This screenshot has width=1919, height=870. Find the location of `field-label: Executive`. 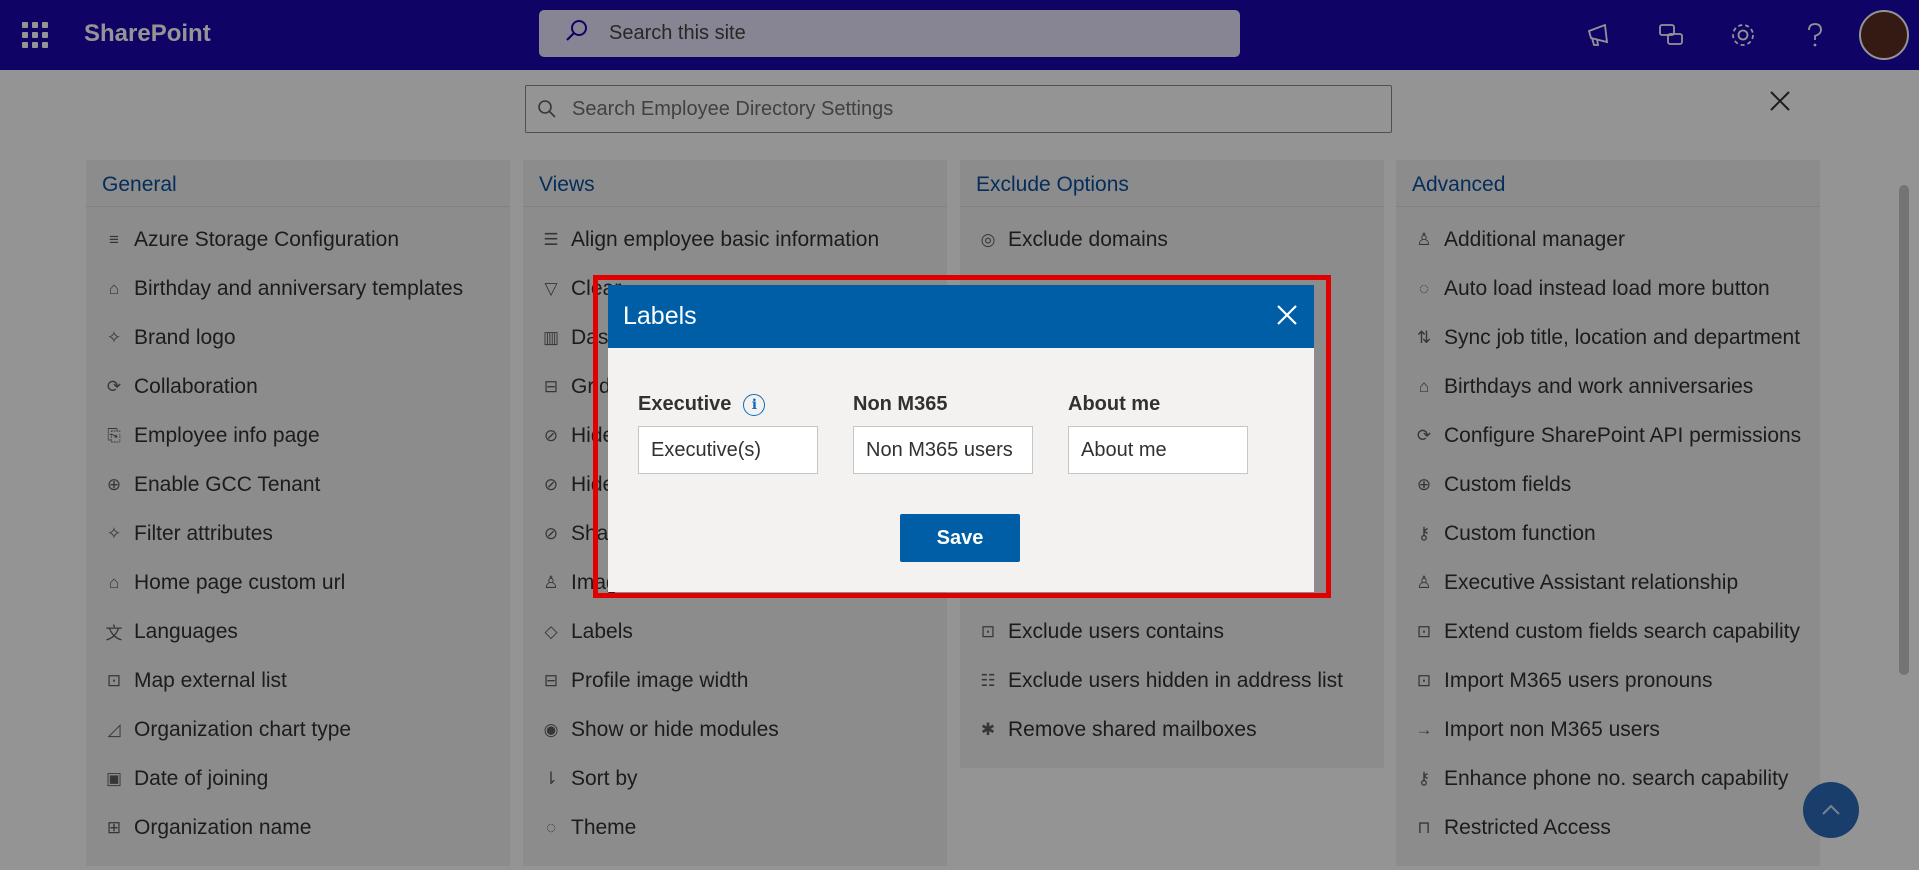

field-label: Executive is located at coordinates (685, 404).